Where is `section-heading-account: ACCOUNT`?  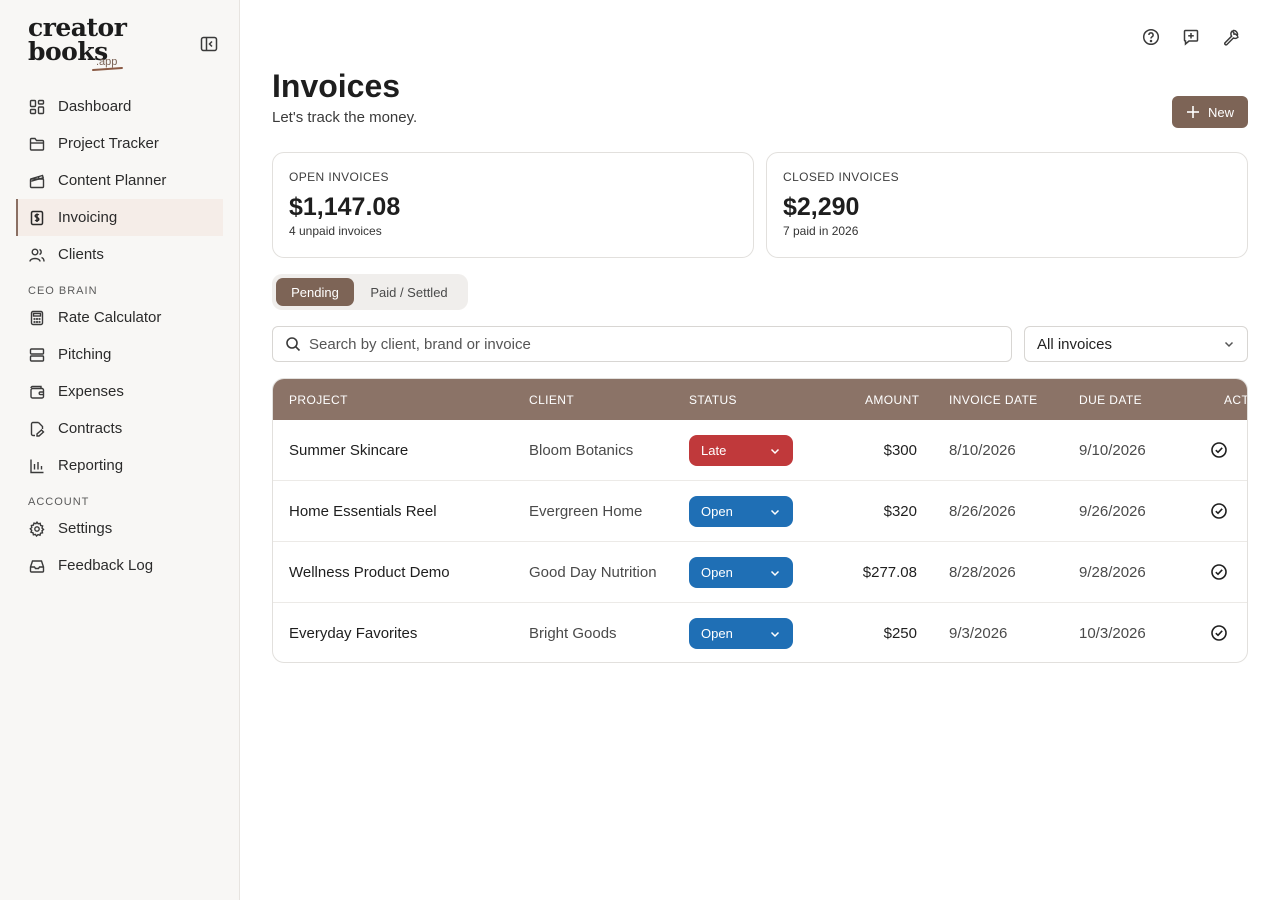
section-heading-account: ACCOUNT is located at coordinates (59, 502).